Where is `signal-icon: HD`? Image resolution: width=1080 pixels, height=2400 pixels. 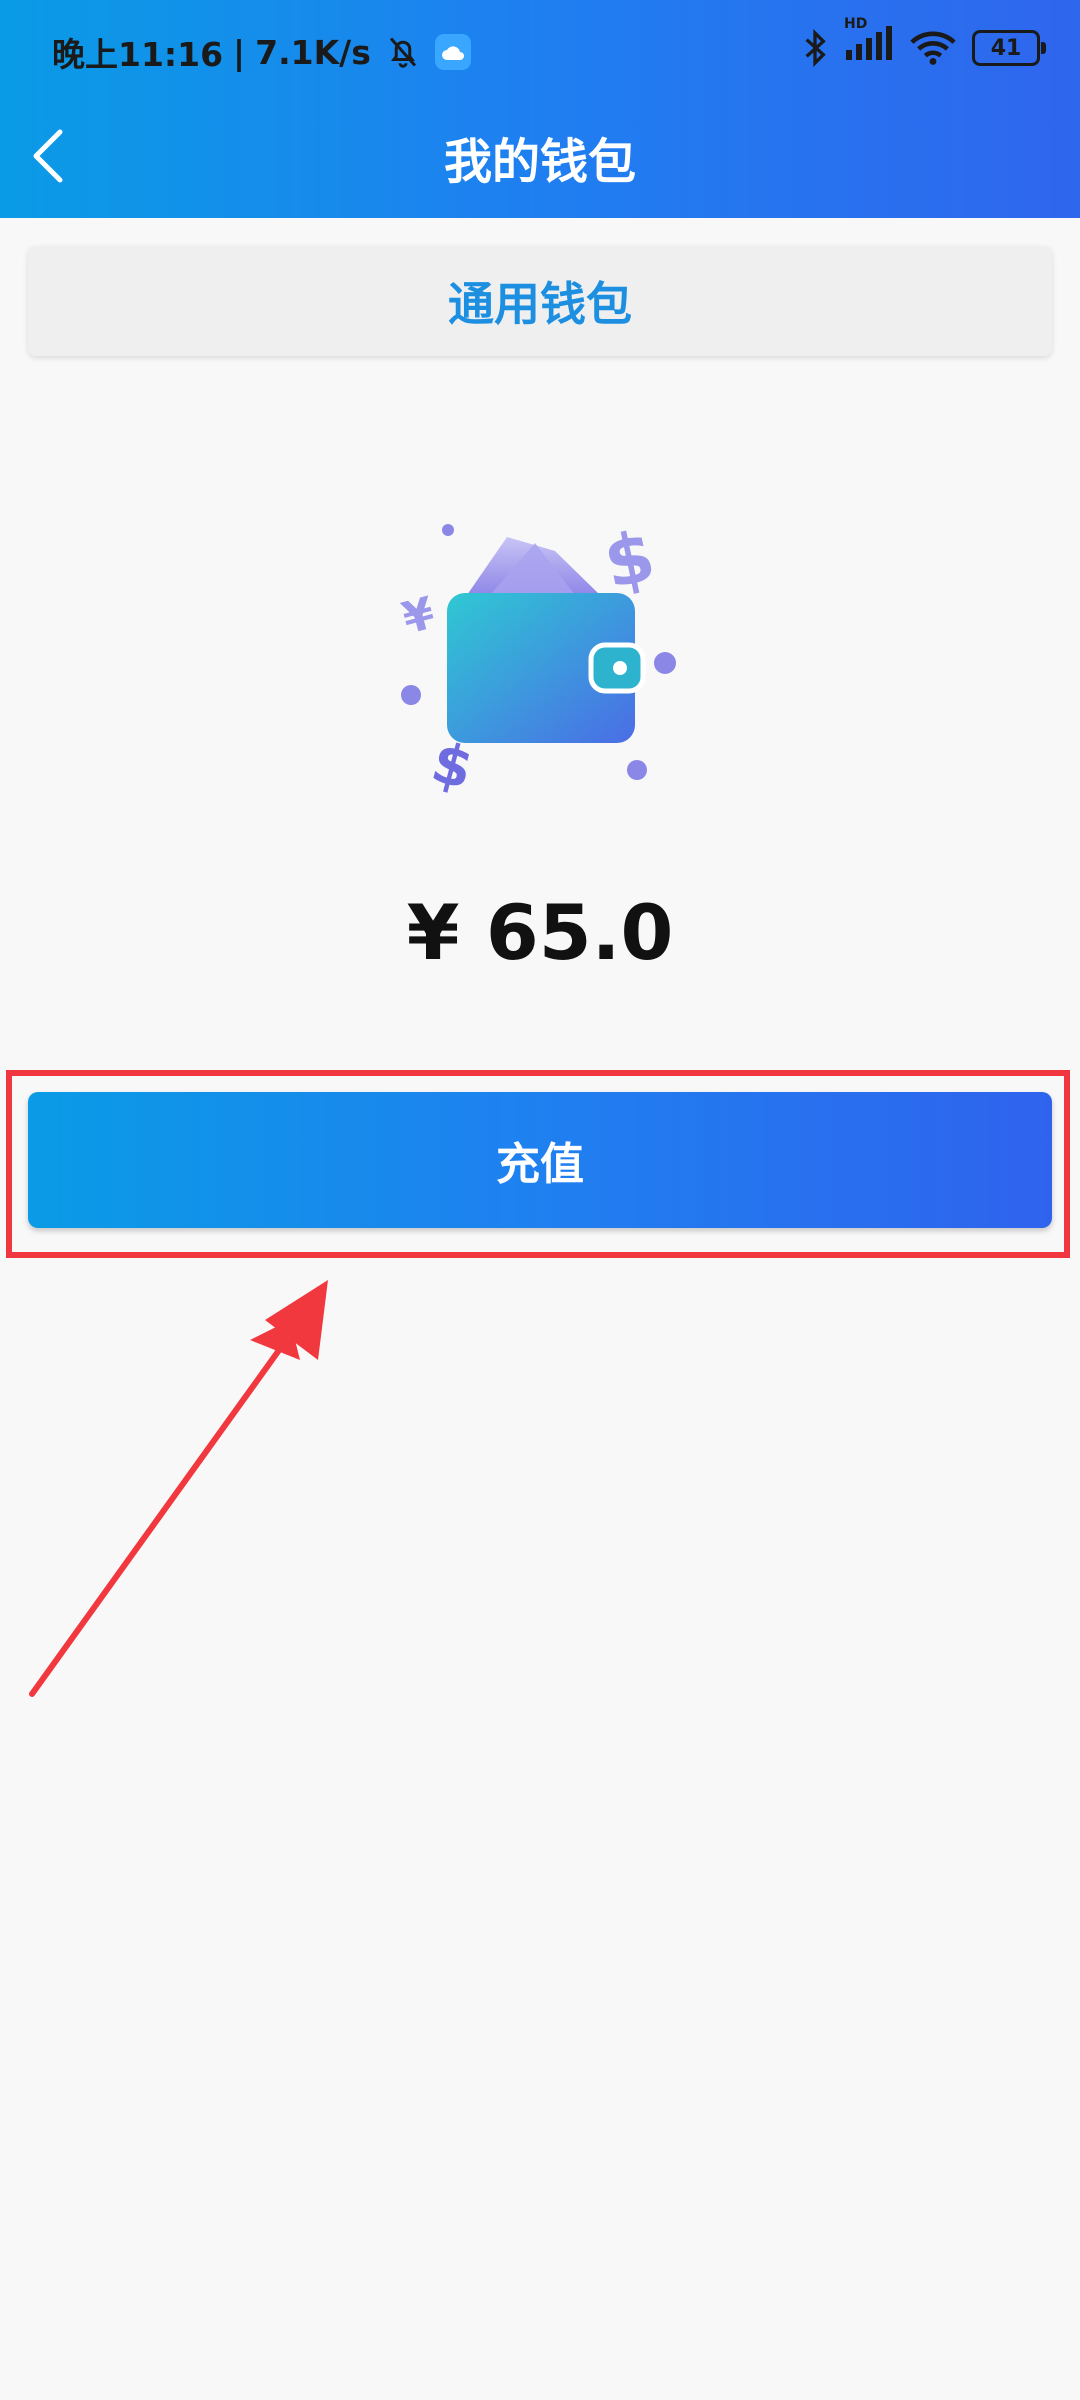
signal-icon: HD is located at coordinates (869, 43).